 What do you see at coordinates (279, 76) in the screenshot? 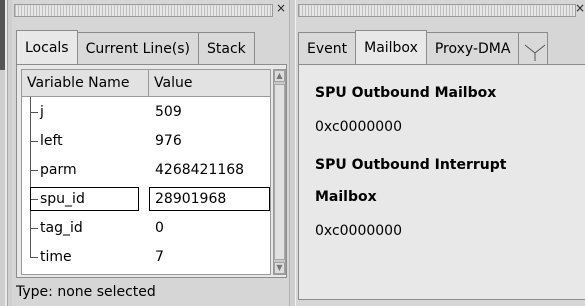
I see `scroll-up-arrow-icon: ▲` at bounding box center [279, 76].